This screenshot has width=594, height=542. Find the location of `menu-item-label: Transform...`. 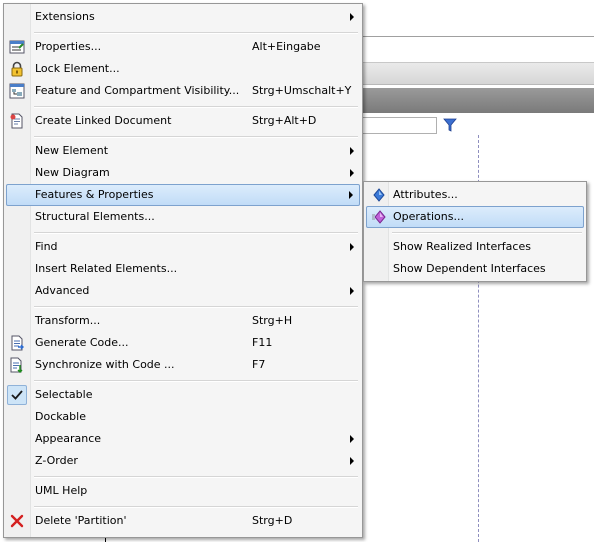

menu-item-label: Transform... is located at coordinates (68, 320).